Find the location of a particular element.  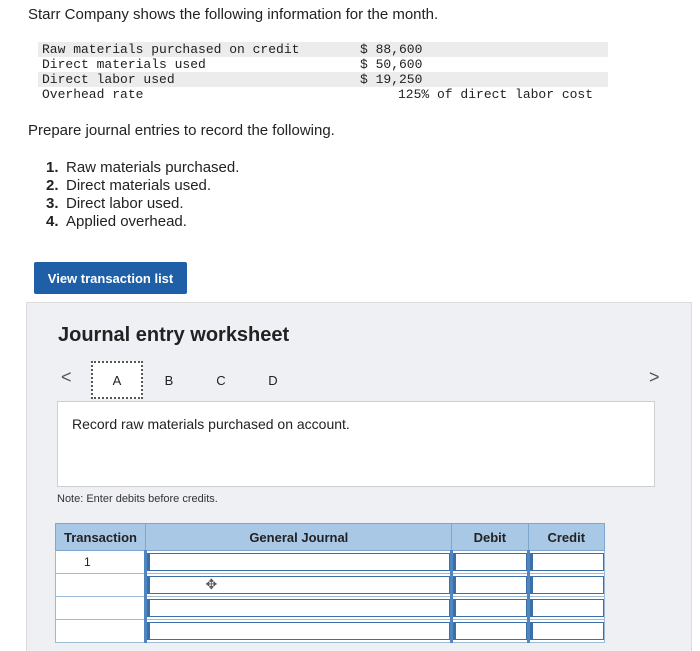

task-number: 2. is located at coordinates (52, 185).